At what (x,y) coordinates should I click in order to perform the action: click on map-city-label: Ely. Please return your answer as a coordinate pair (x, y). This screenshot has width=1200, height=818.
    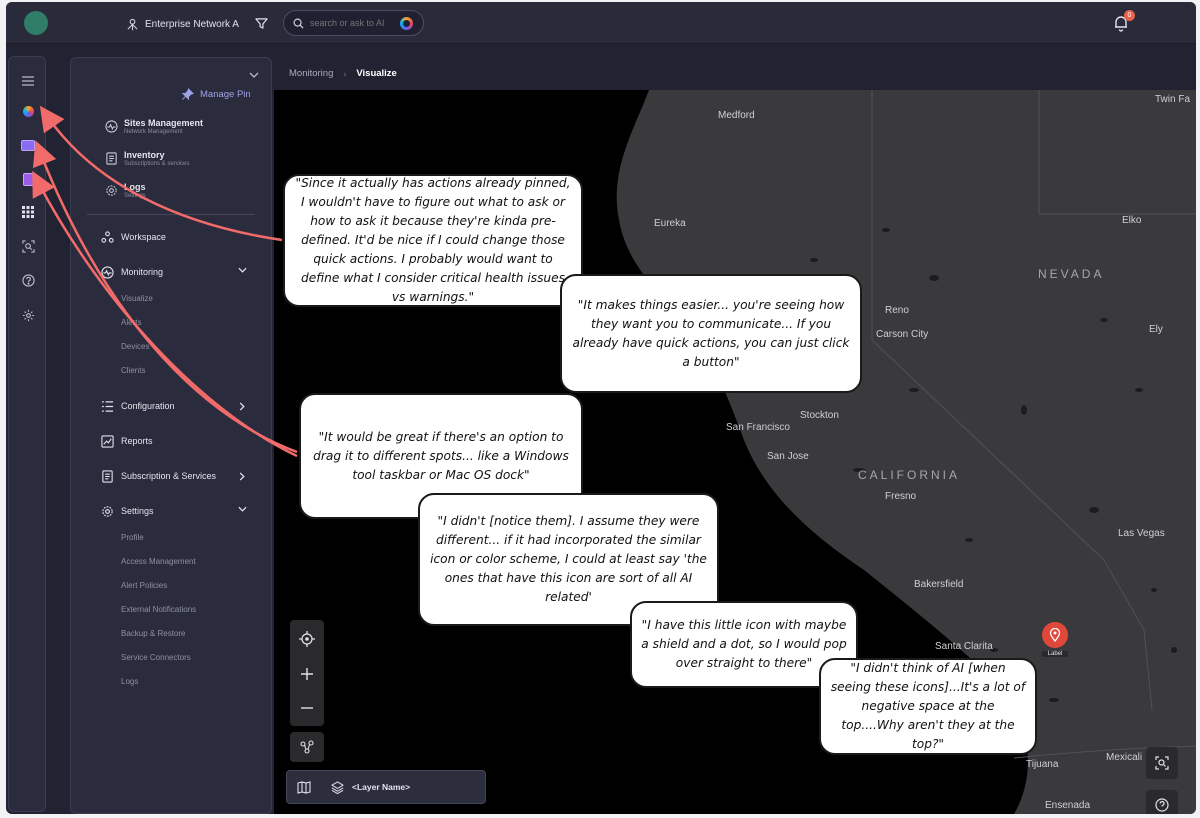
    Looking at the image, I should click on (1156, 329).